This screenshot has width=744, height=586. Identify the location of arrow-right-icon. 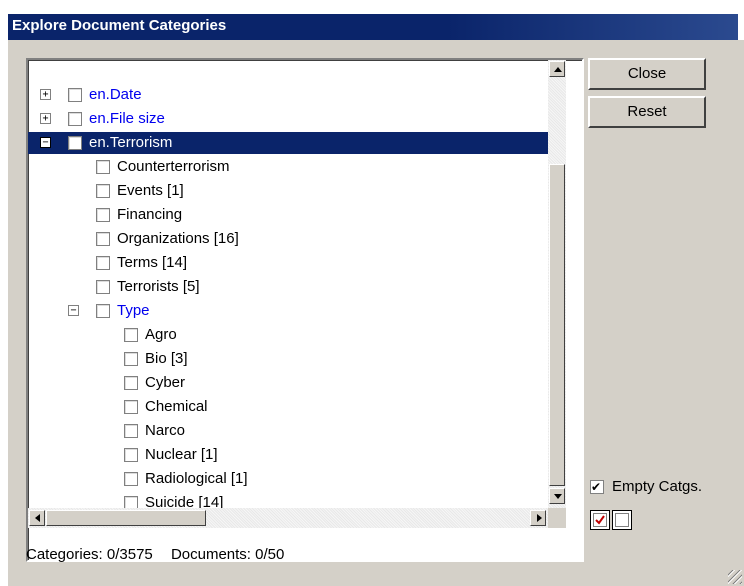
(539, 518).